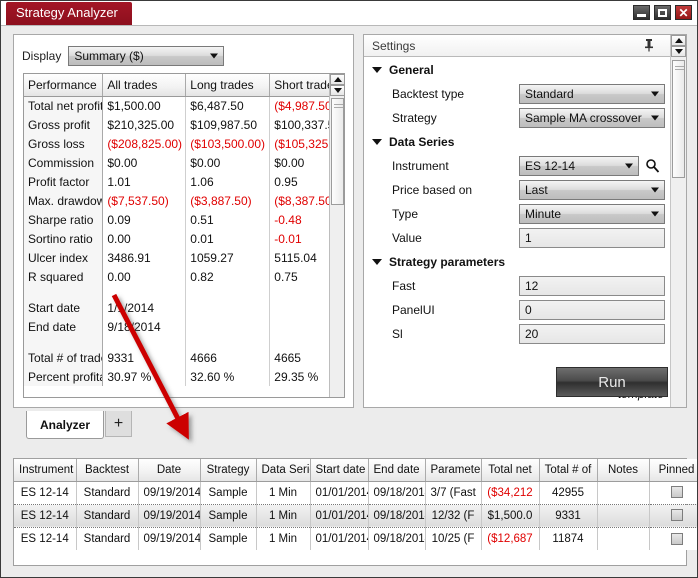  What do you see at coordinates (510, 515) in the screenshot?
I see `grid-cell: $1,500.0` at bounding box center [510, 515].